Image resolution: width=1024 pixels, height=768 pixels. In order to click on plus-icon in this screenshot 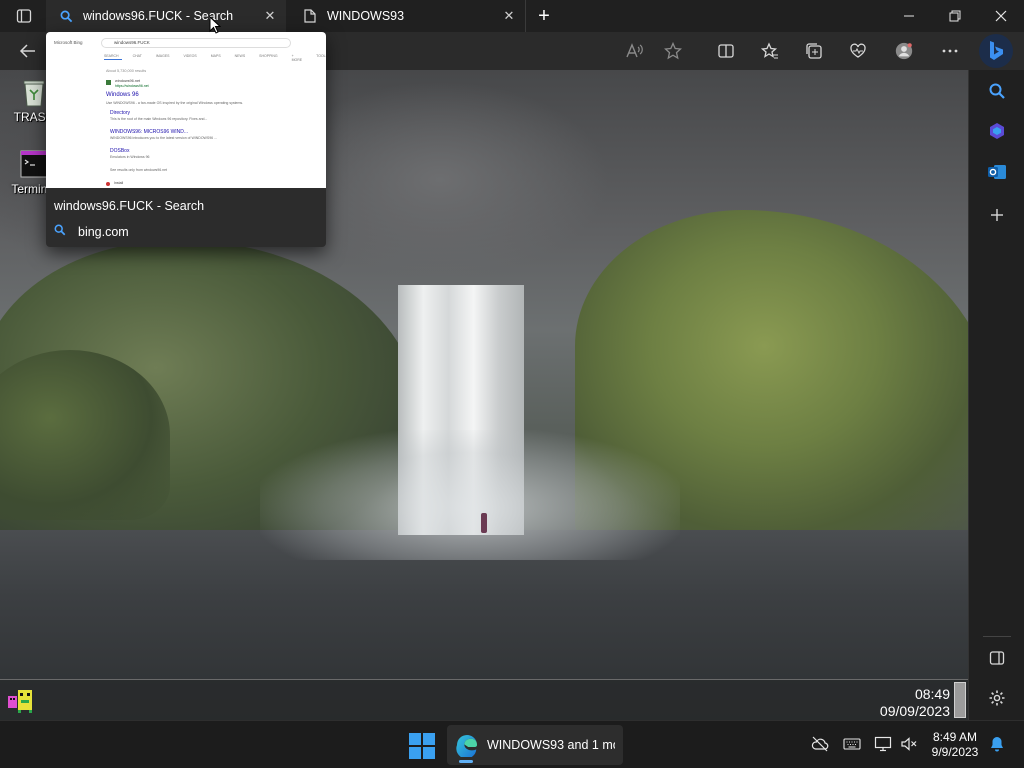, I will do `click(997, 215)`.